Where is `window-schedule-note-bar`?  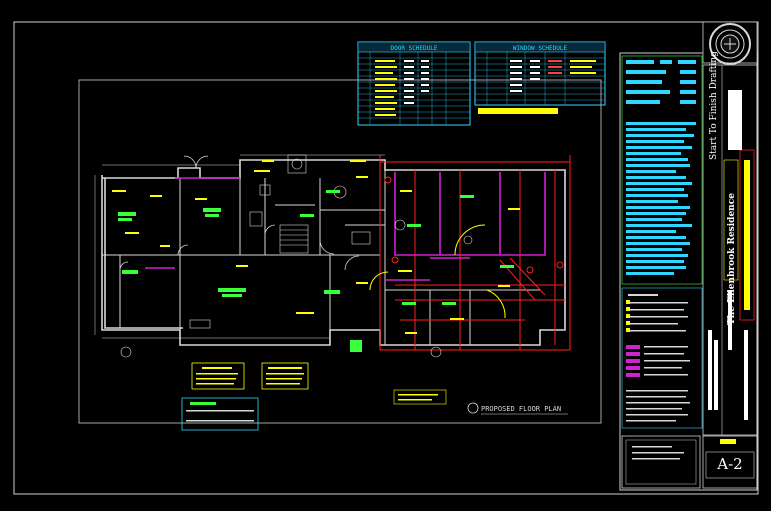 window-schedule-note-bar is located at coordinates (518, 111).